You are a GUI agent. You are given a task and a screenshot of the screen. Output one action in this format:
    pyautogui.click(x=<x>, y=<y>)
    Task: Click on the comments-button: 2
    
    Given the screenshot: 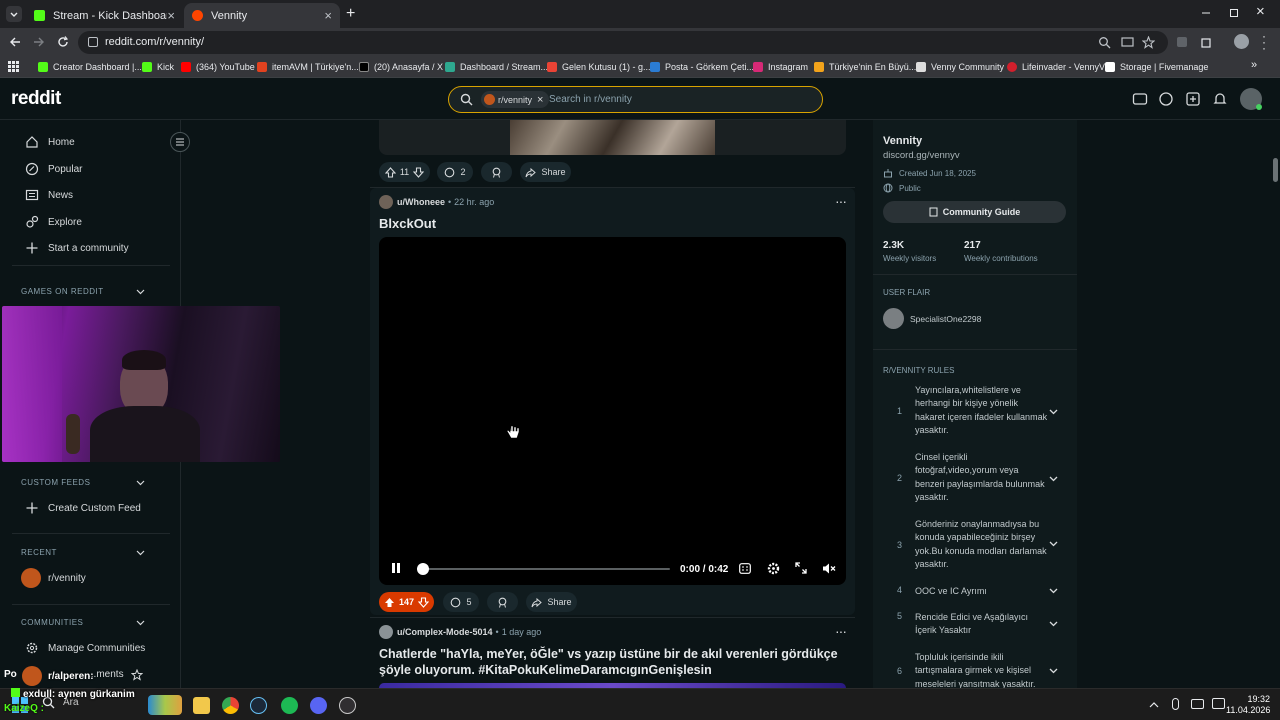 What is the action you would take?
    pyautogui.click(x=455, y=172)
    